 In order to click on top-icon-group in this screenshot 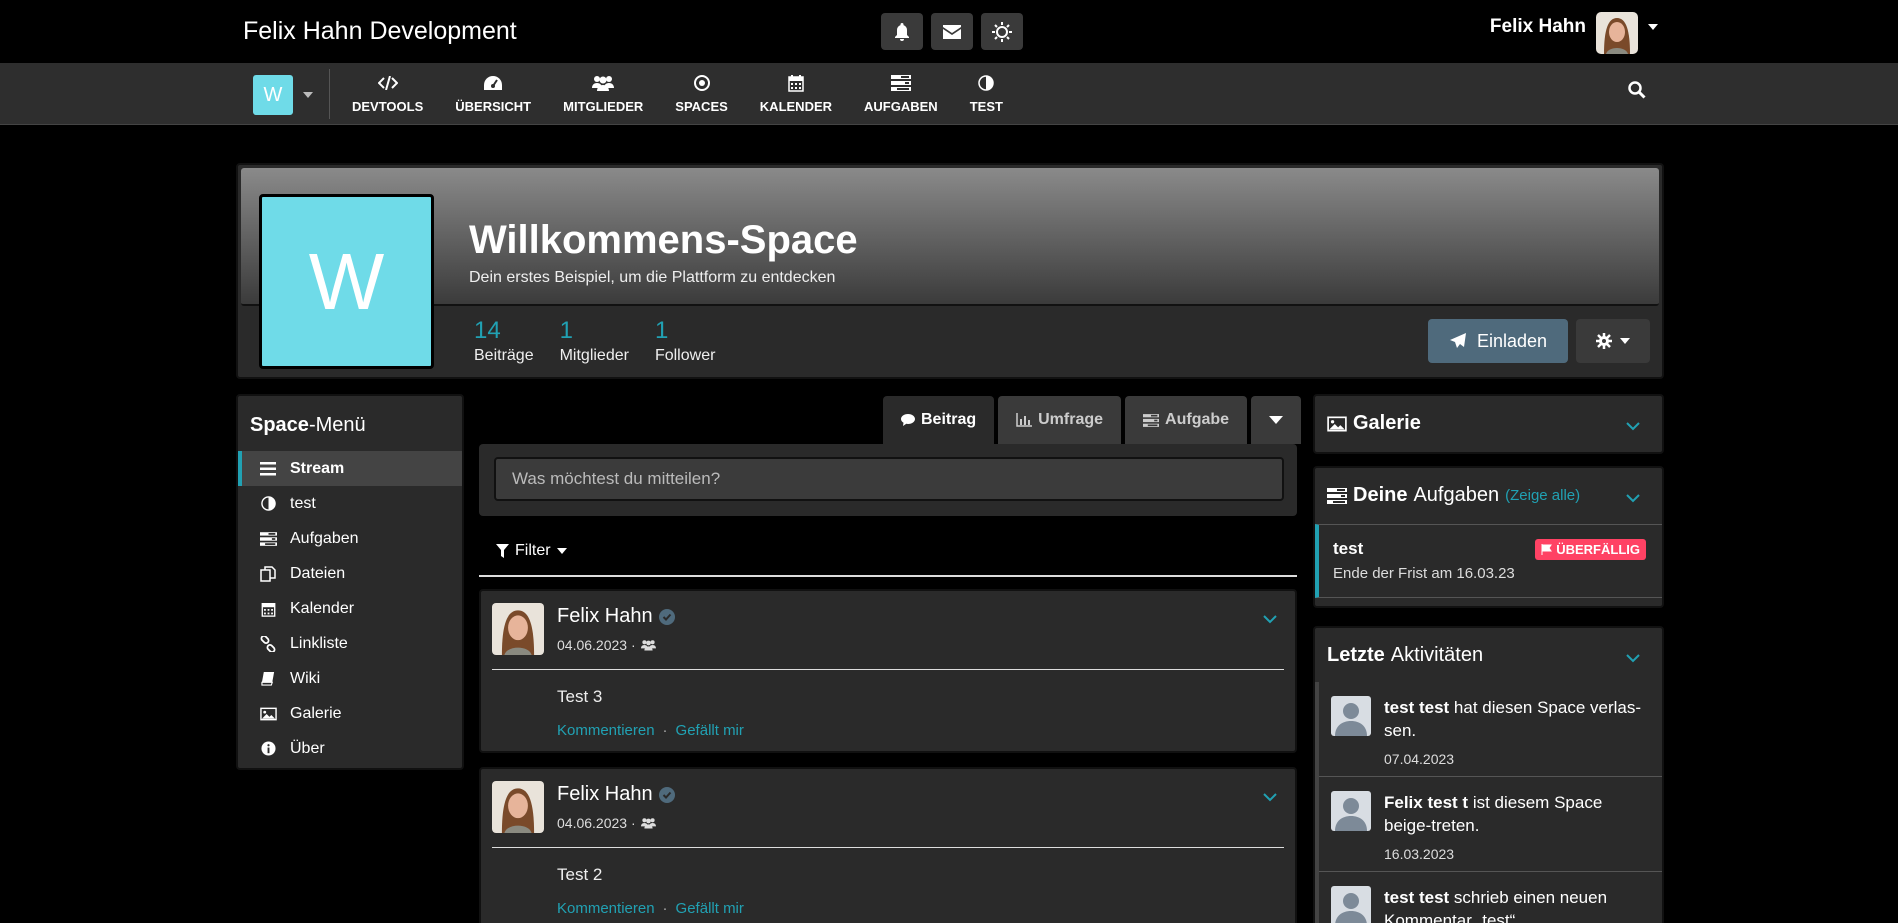, I will do `click(952, 31)`.